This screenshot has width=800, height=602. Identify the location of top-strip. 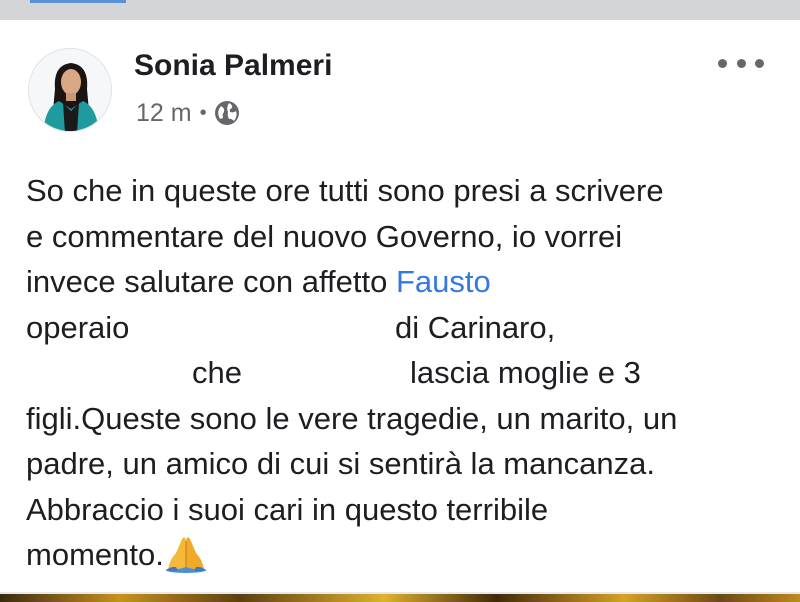
(400, 10).